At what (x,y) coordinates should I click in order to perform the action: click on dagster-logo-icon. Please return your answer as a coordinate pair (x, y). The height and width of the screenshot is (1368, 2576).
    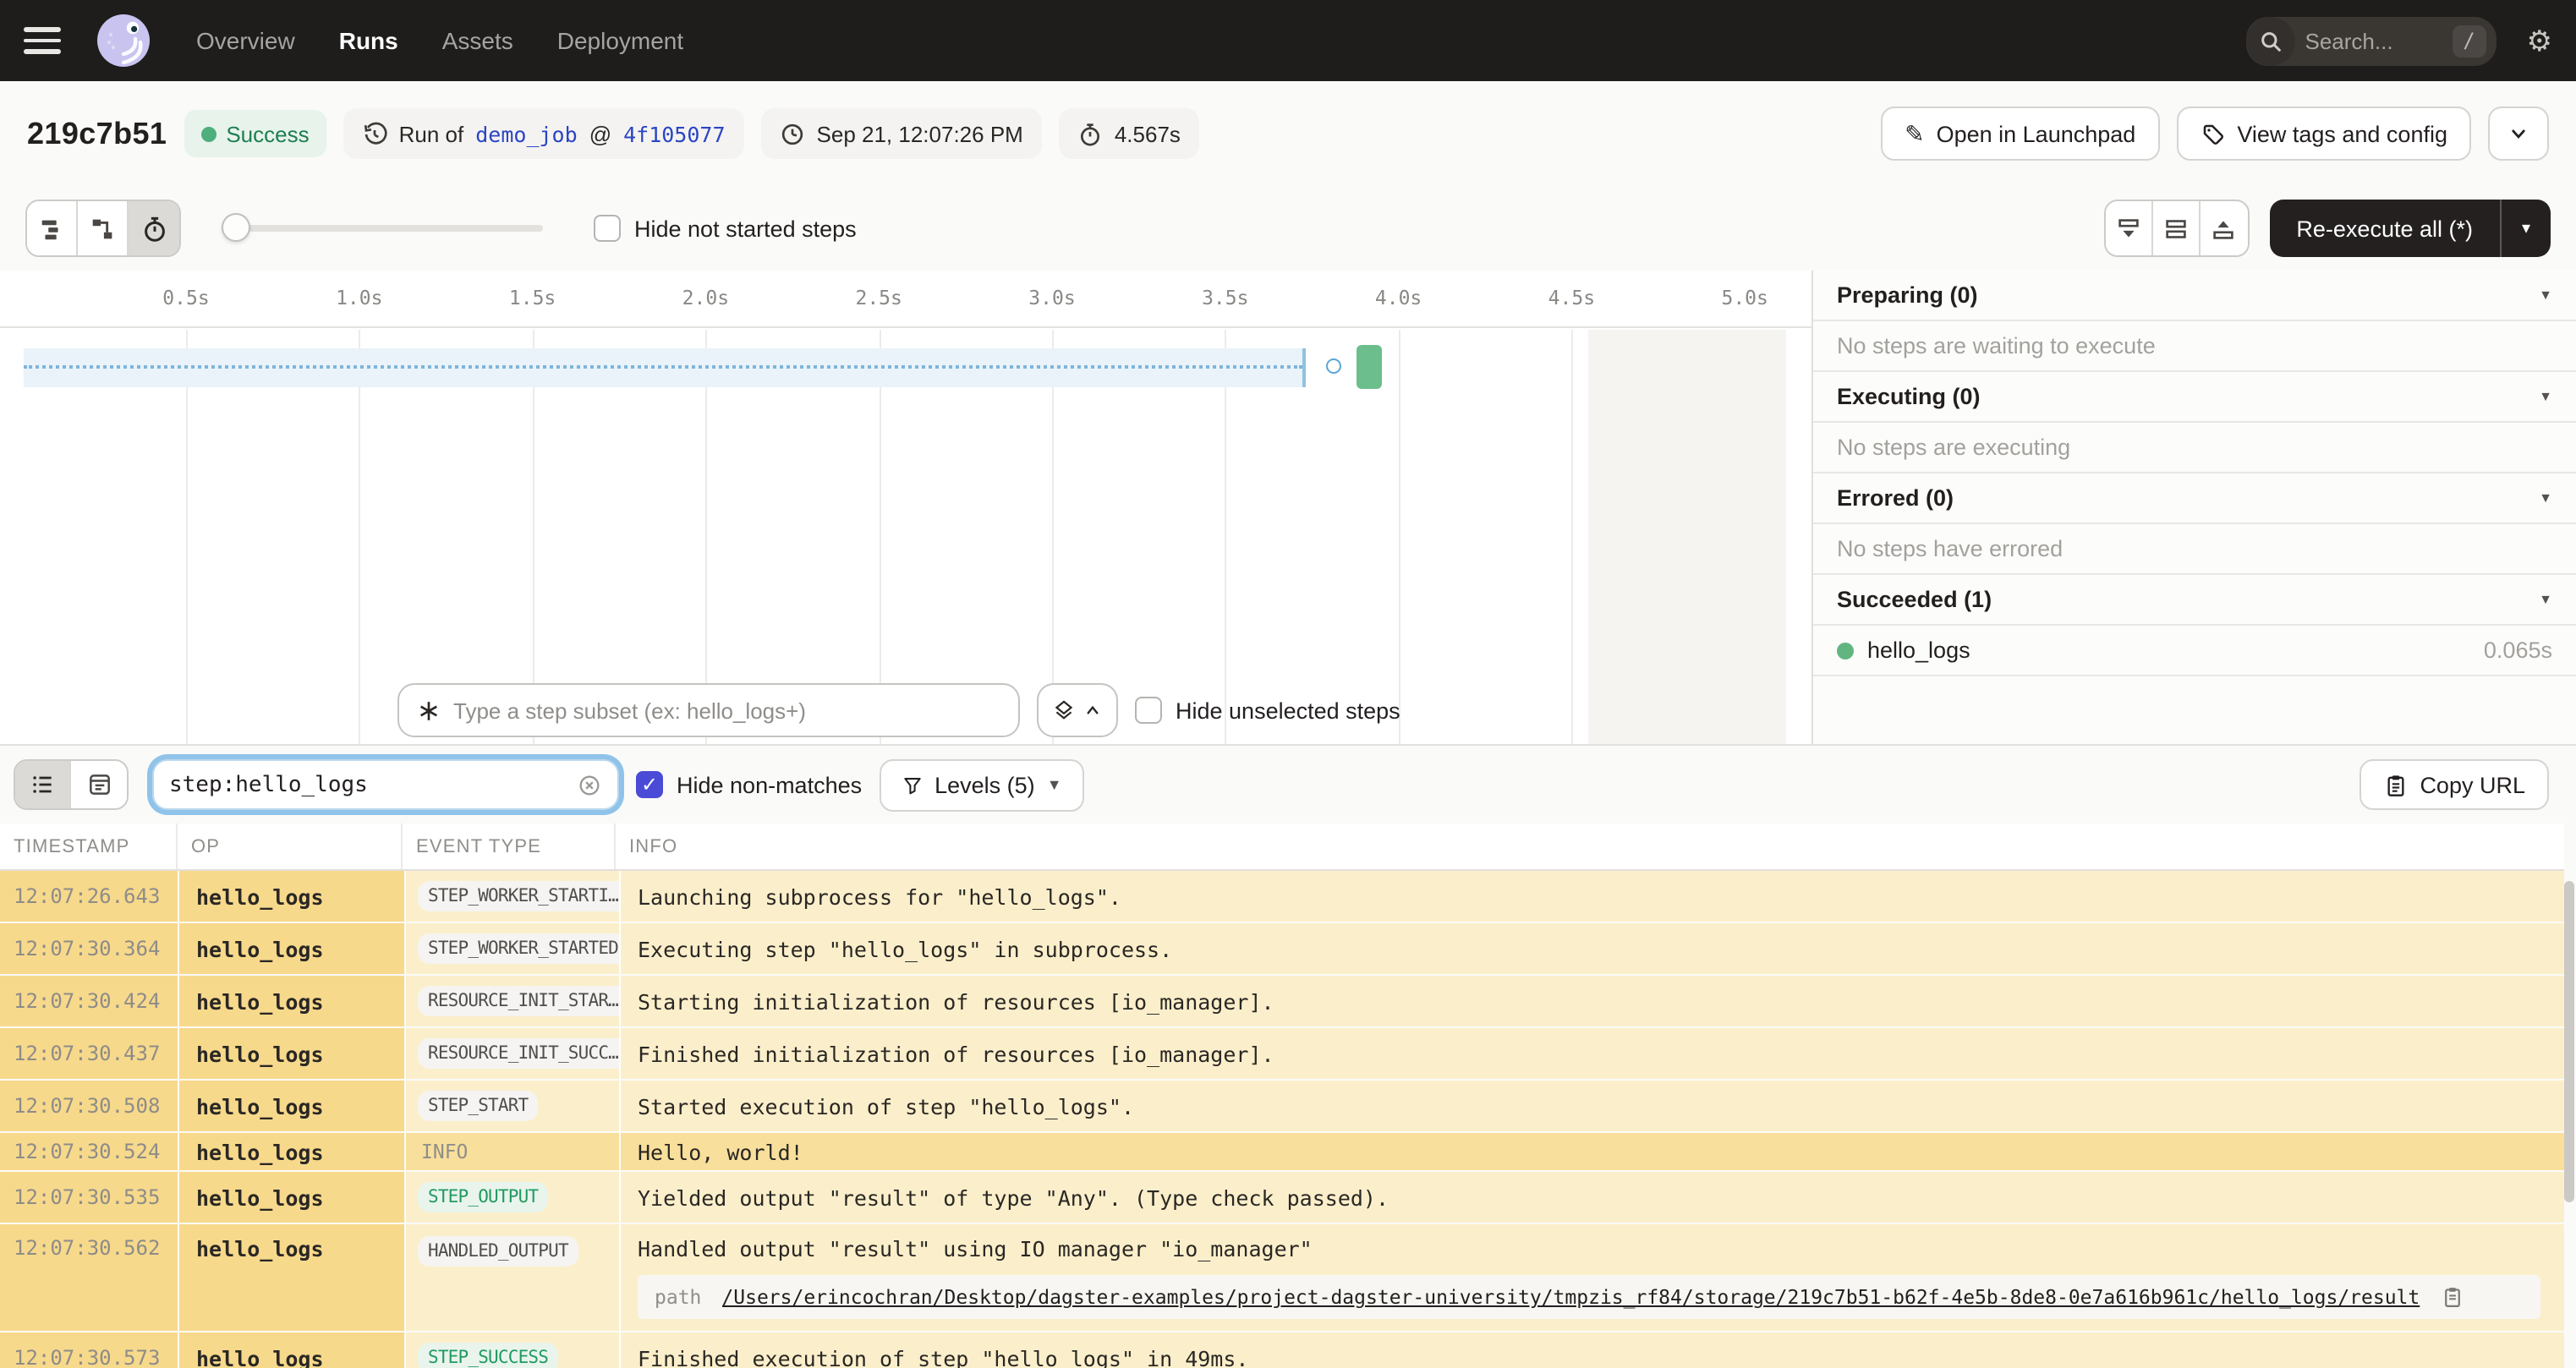
    Looking at the image, I should click on (123, 40).